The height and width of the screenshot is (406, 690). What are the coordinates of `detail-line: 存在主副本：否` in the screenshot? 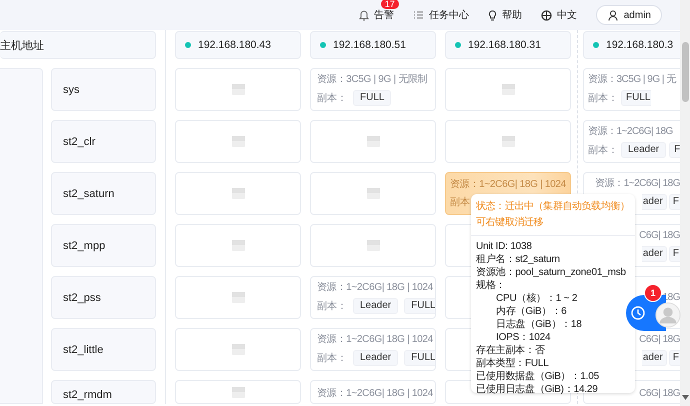 It's located at (511, 350).